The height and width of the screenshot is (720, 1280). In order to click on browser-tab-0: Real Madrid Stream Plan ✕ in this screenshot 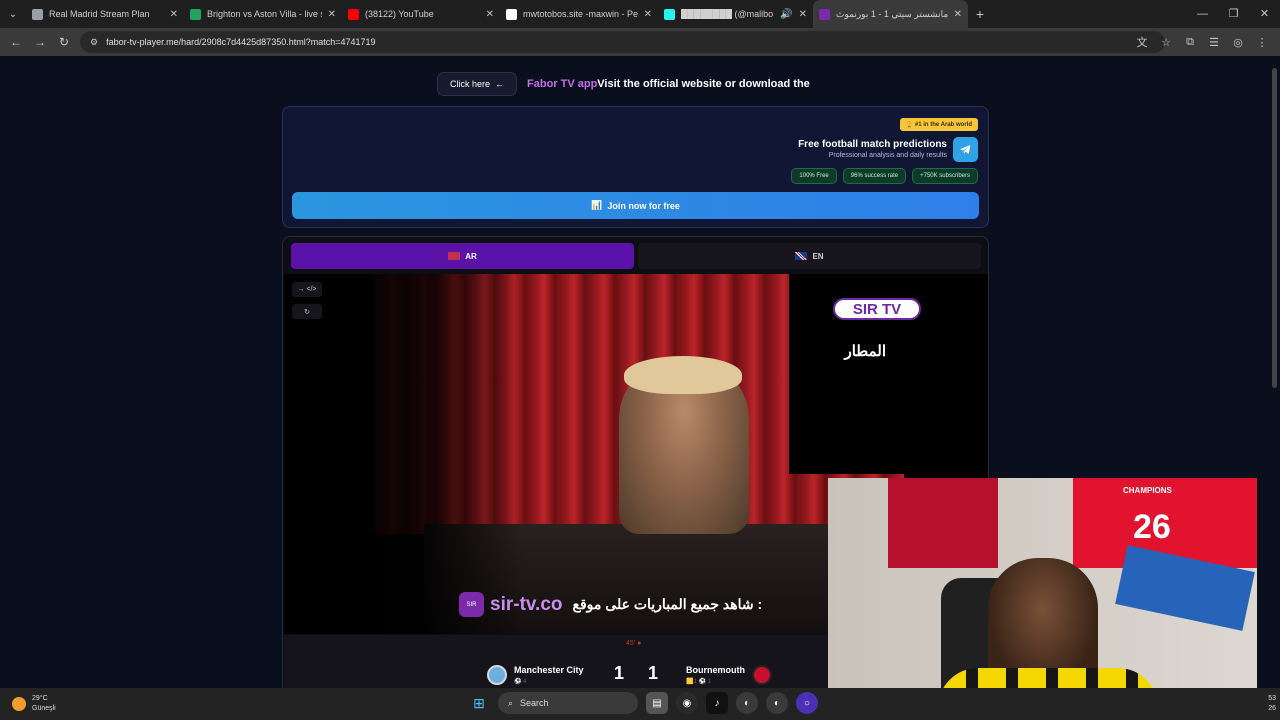, I will do `click(105, 14)`.